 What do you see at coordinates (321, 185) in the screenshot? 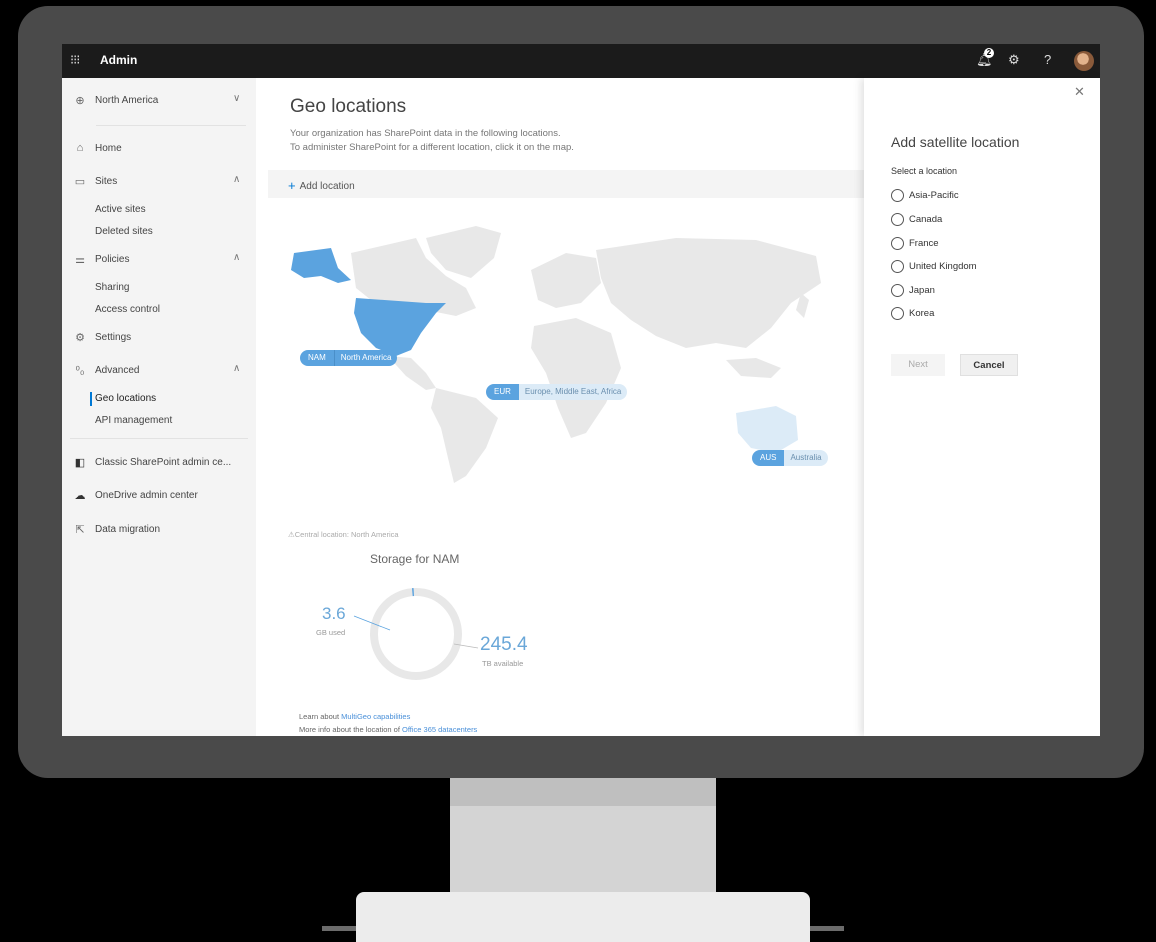
I see `add-location-button: + Add location` at bounding box center [321, 185].